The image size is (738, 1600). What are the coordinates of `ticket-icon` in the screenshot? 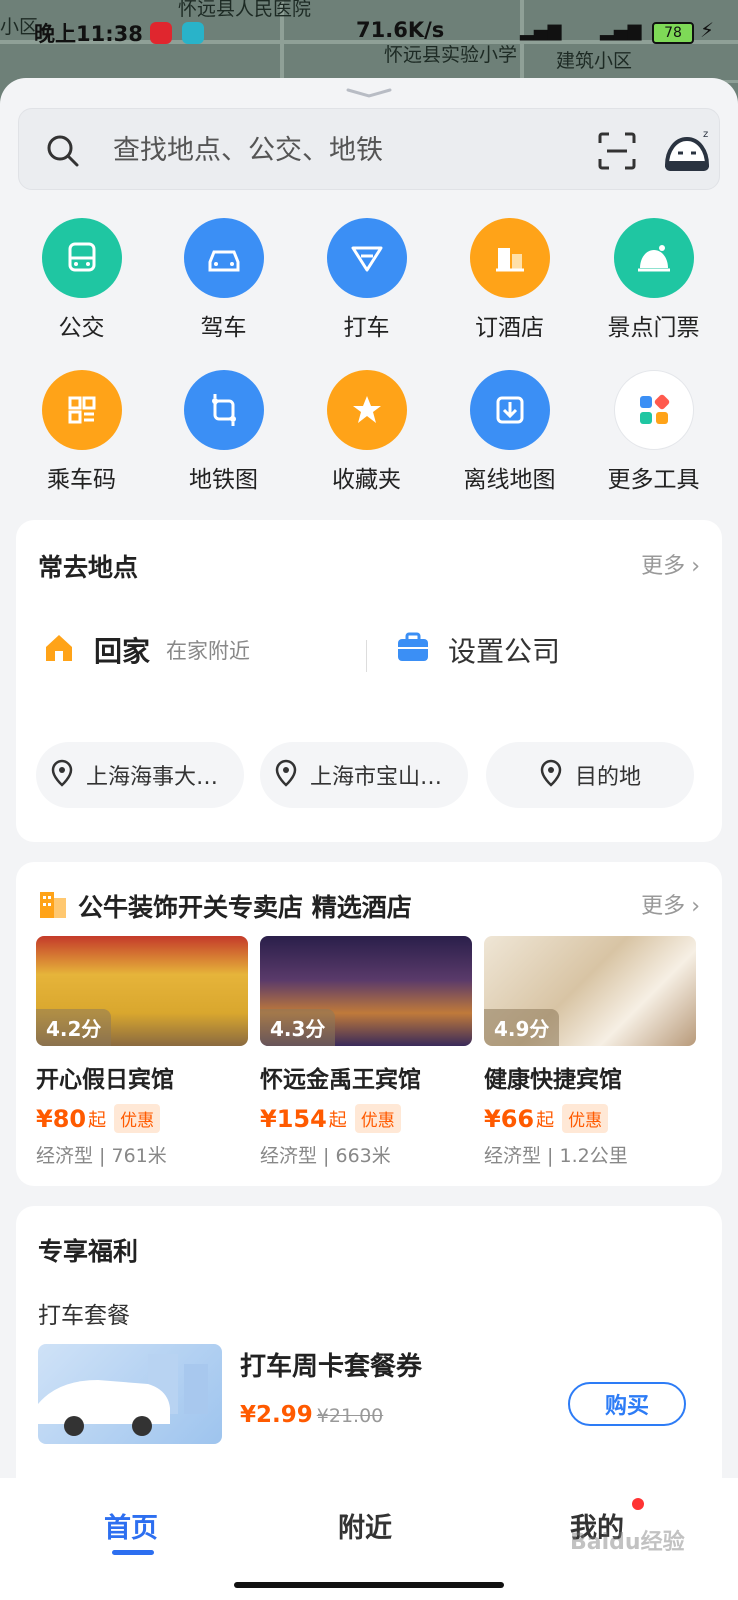 It's located at (653, 258).